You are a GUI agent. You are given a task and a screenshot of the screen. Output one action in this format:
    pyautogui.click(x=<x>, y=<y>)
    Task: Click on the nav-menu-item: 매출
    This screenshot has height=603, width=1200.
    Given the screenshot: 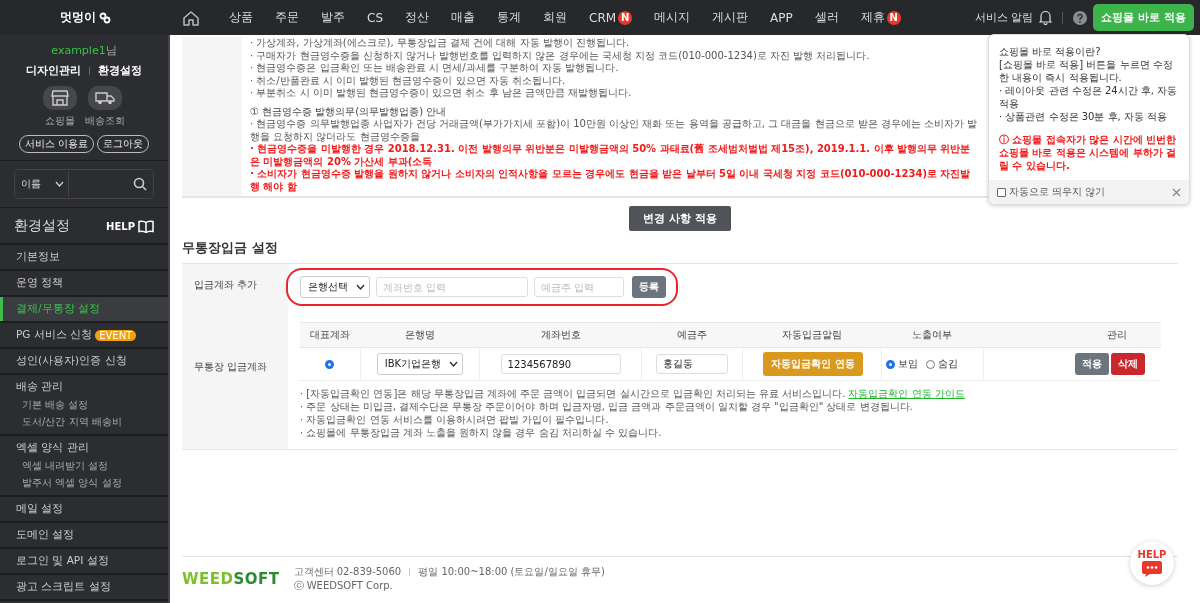 What is the action you would take?
    pyautogui.click(x=463, y=17)
    